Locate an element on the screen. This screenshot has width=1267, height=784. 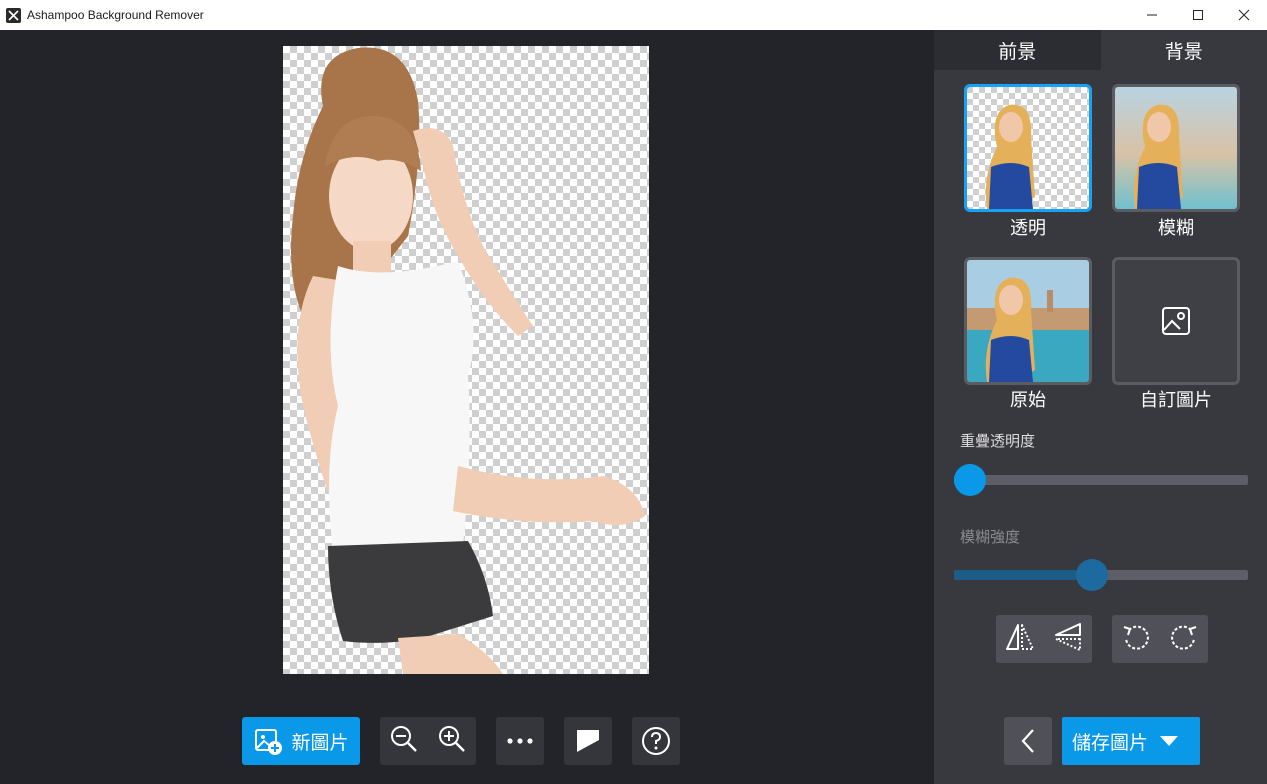
close-button is located at coordinates (1244, 15).